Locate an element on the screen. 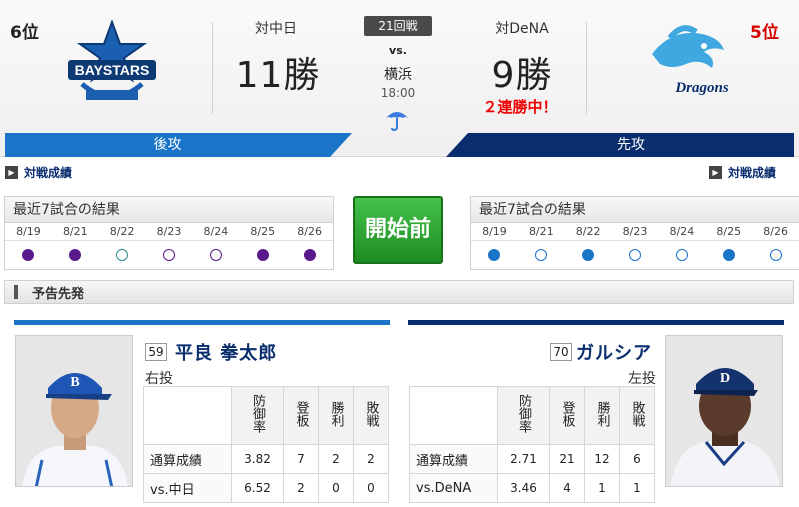 This screenshot has height=507, width=799. stat-value: 6.52 is located at coordinates (257, 488).